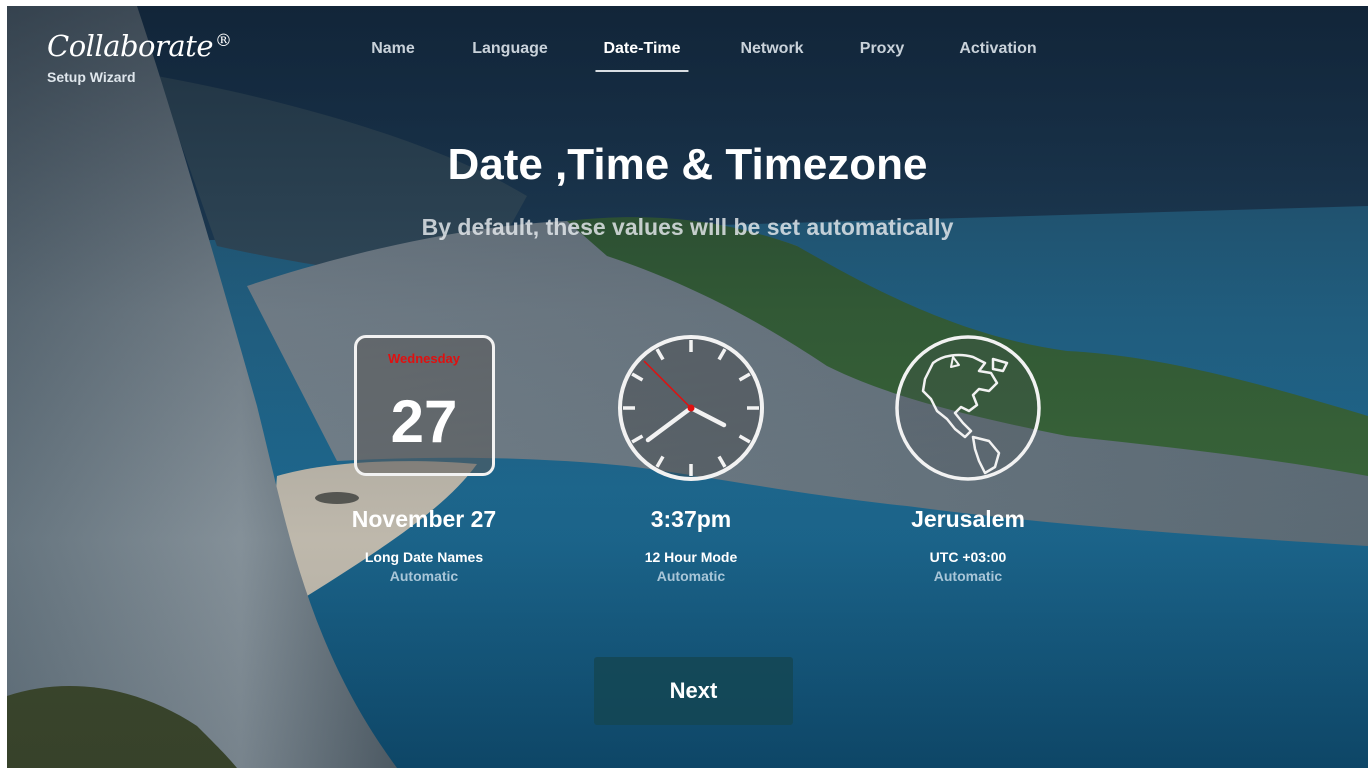  Describe the element at coordinates (424, 557) in the screenshot. I see `date-format-mode: Long Date Names` at that location.